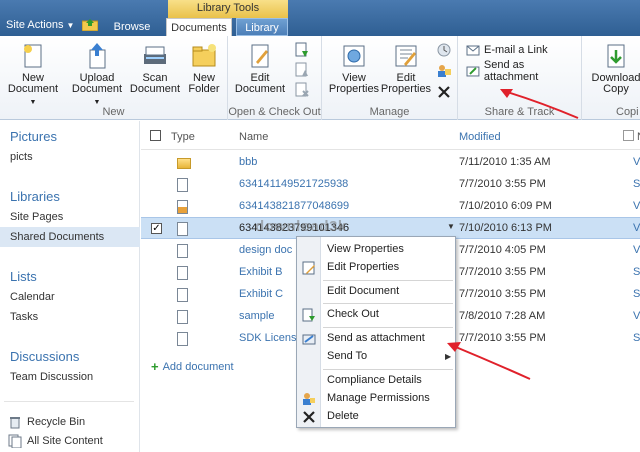 This screenshot has height=452, width=640. What do you see at coordinates (155, 135) in the screenshot?
I see `select-all-checkbox` at bounding box center [155, 135].